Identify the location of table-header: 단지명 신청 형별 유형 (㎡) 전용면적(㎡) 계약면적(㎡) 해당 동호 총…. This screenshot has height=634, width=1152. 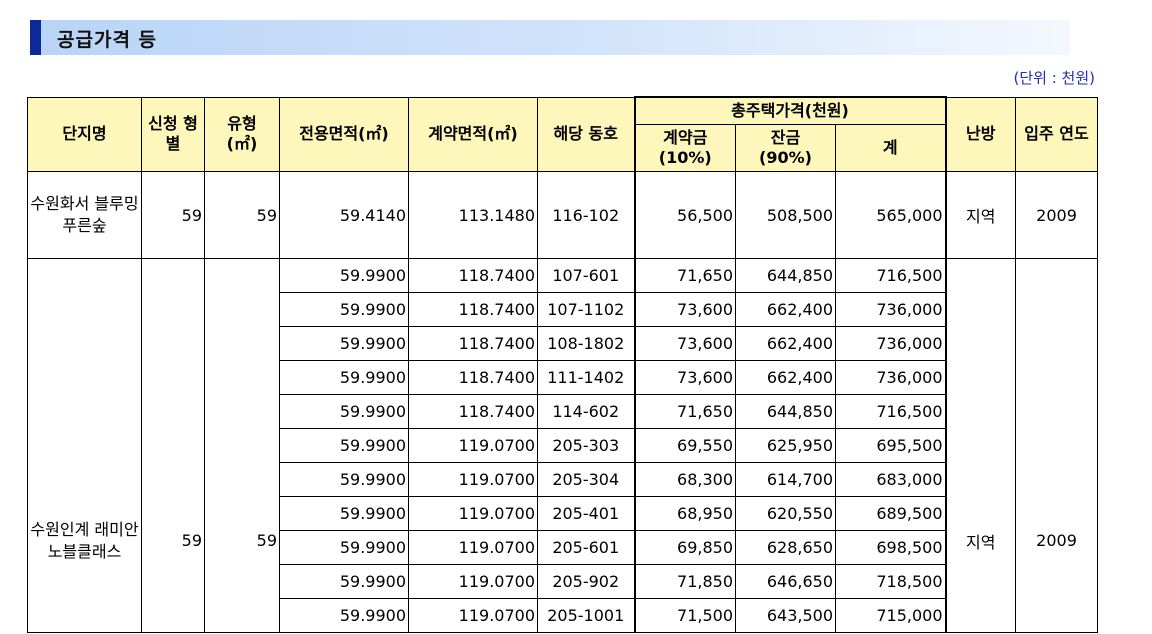
(563, 134).